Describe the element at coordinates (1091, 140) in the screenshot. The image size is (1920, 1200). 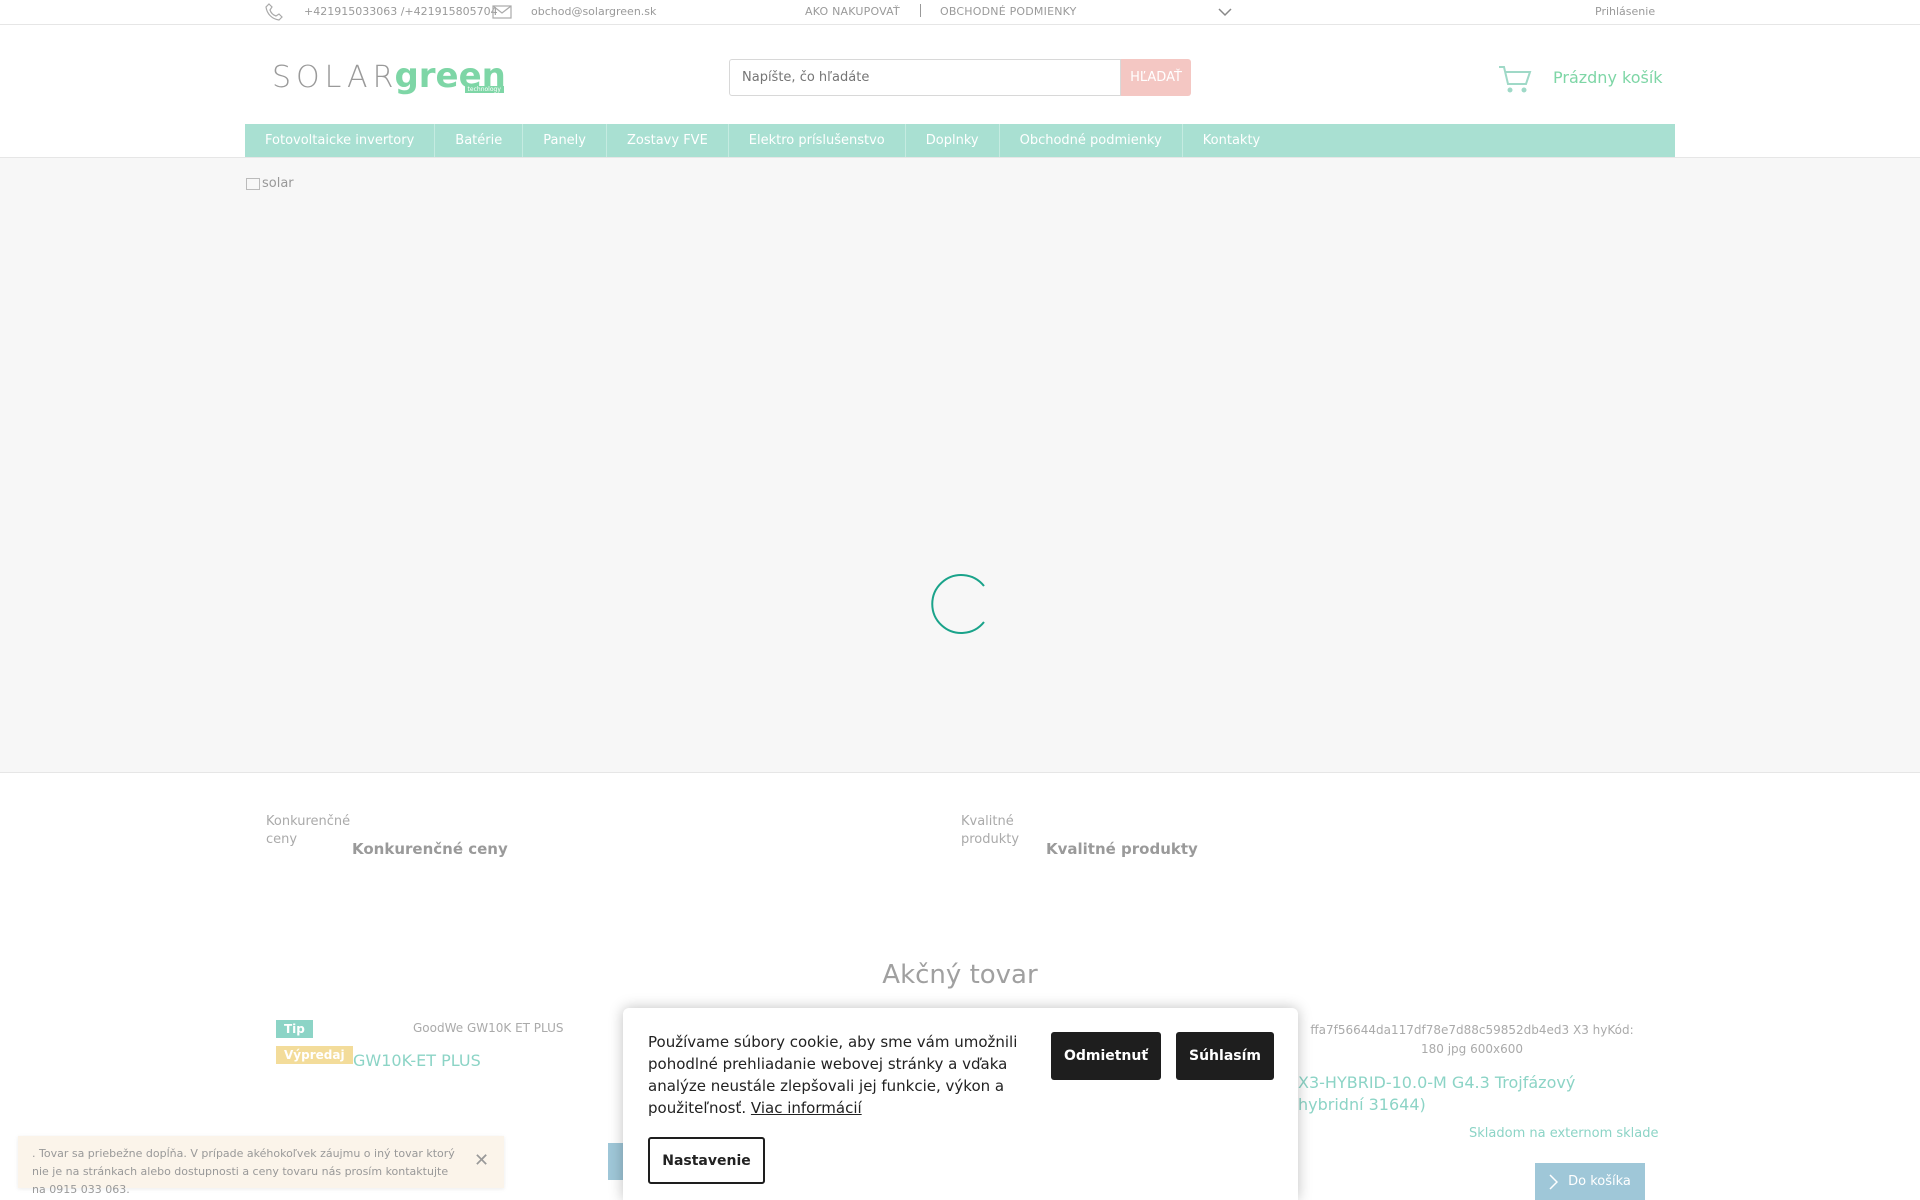
I see `nav-item-podmienky: Obchodné podmienky` at that location.